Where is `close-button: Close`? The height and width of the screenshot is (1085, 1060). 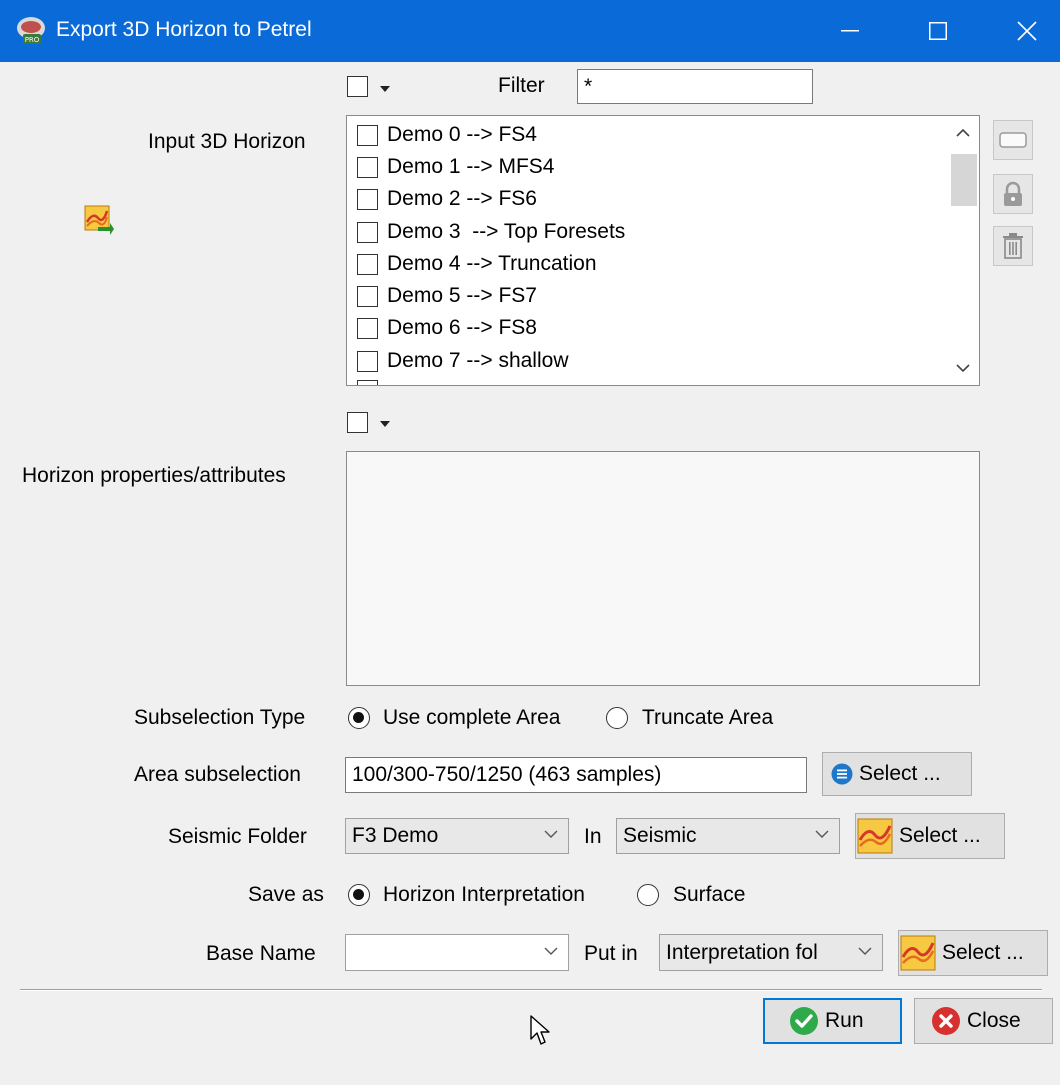
close-button: Close is located at coordinates (983, 1021).